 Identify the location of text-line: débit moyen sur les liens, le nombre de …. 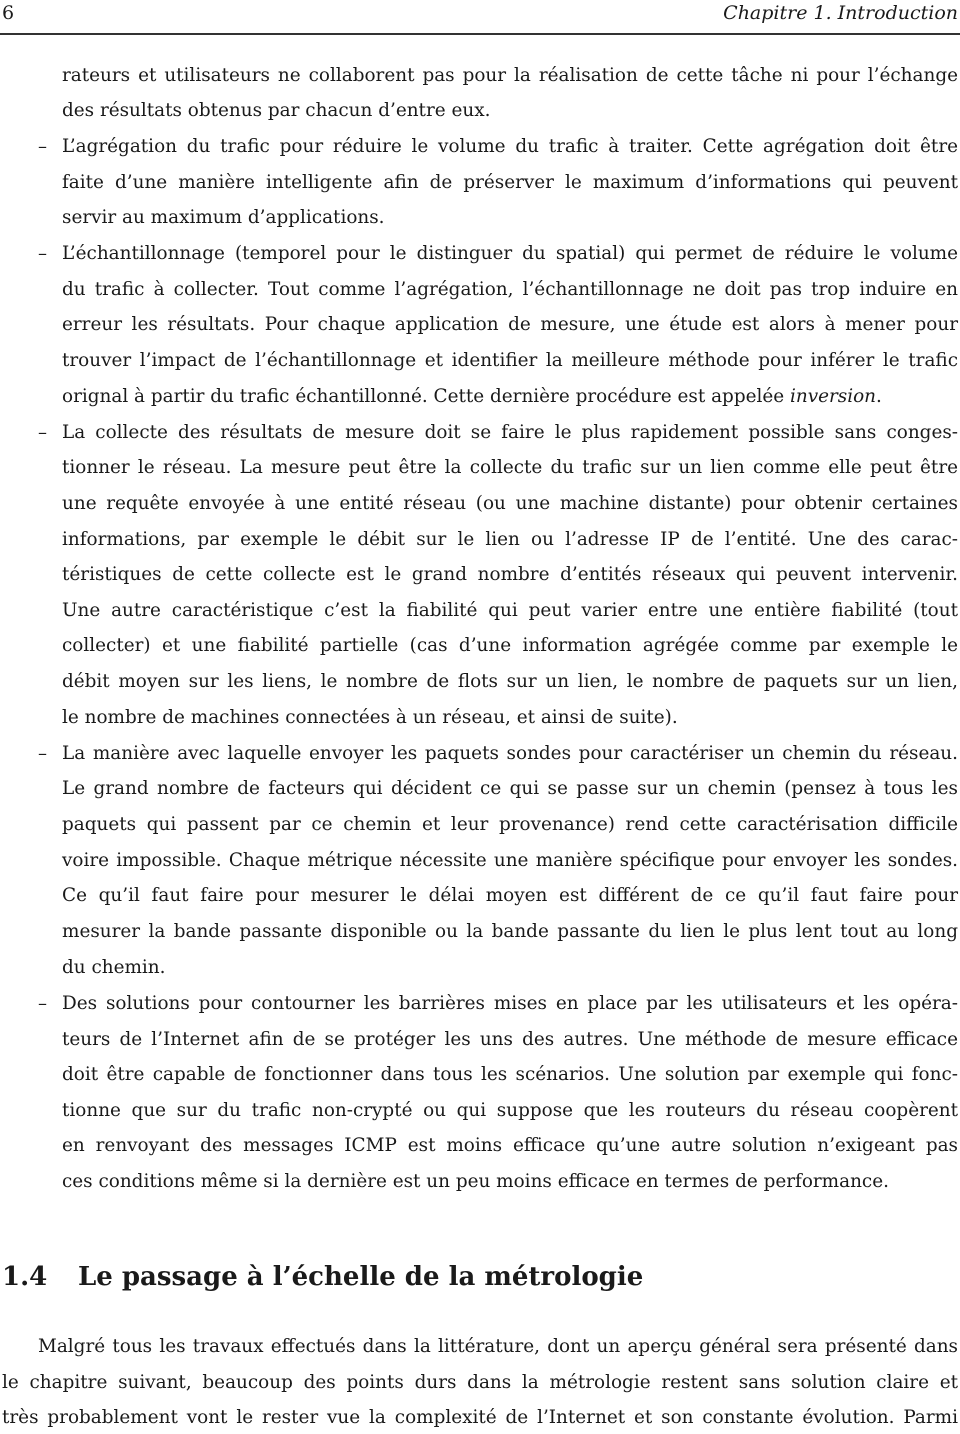
(510, 681).